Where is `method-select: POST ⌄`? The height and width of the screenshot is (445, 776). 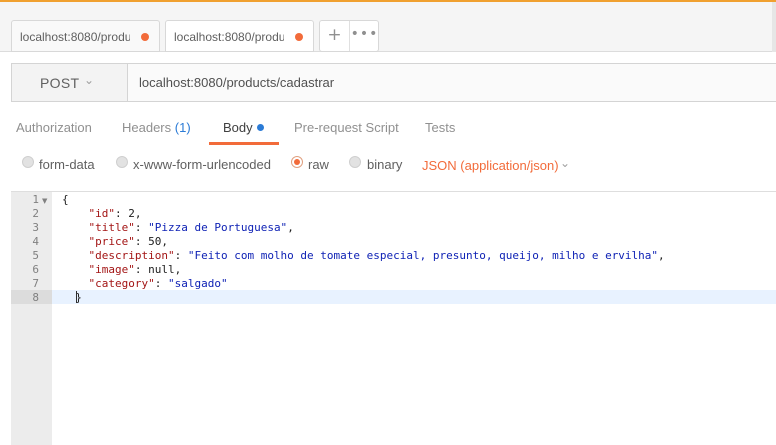
method-select: POST ⌄ is located at coordinates (70, 82).